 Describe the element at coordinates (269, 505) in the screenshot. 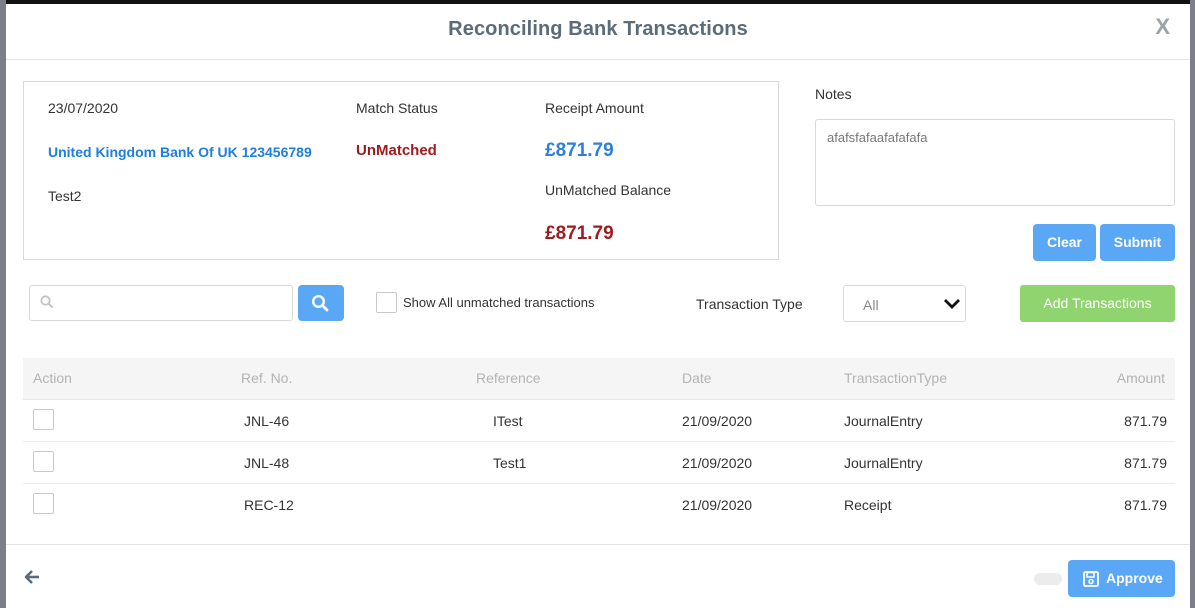

I see `cell-ref-no: REC-12` at that location.